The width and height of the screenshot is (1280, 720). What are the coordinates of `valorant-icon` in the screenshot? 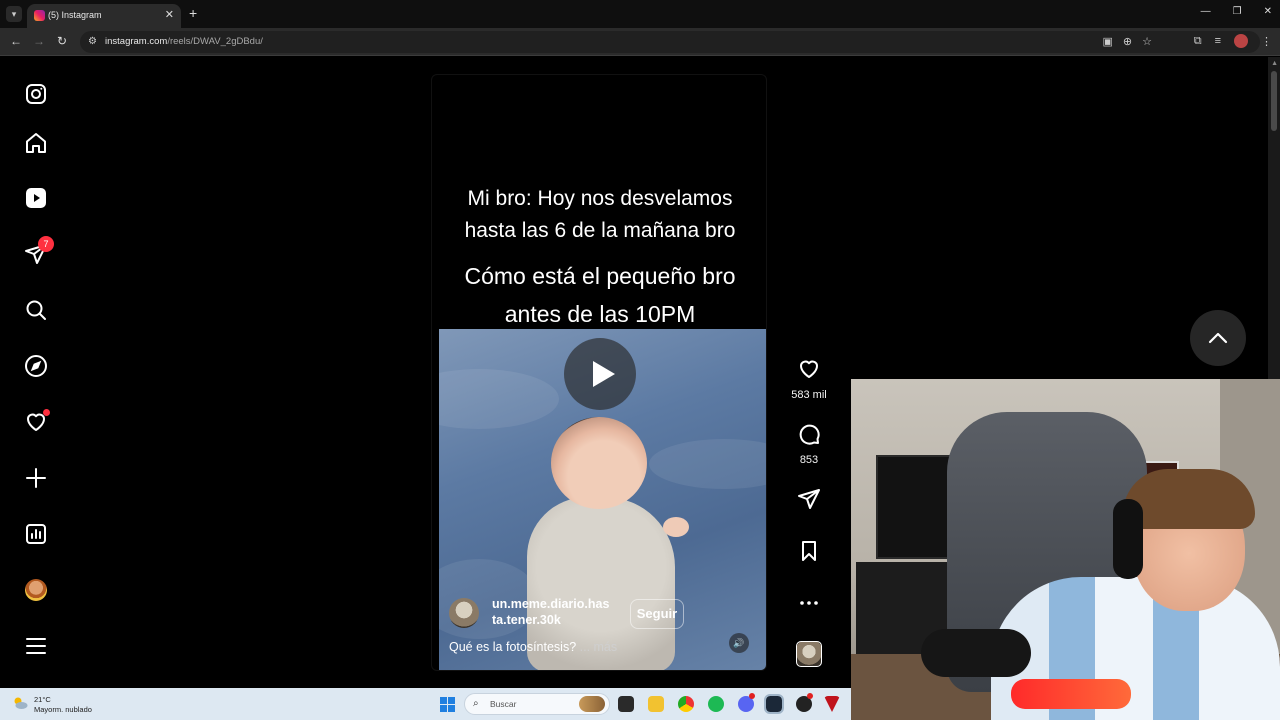 It's located at (832, 704).